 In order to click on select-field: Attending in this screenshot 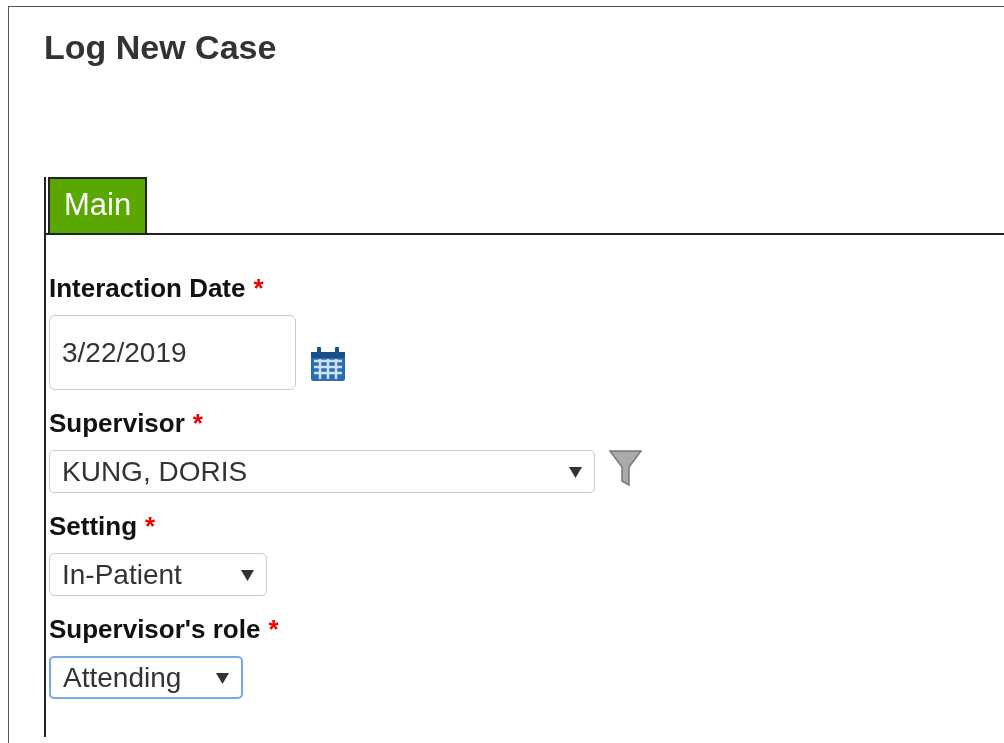, I will do `click(146, 677)`.